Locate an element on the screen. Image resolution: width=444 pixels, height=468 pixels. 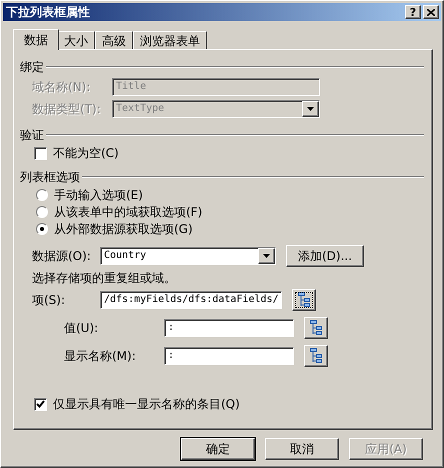
field-label: 项(S): is located at coordinates (49, 300).